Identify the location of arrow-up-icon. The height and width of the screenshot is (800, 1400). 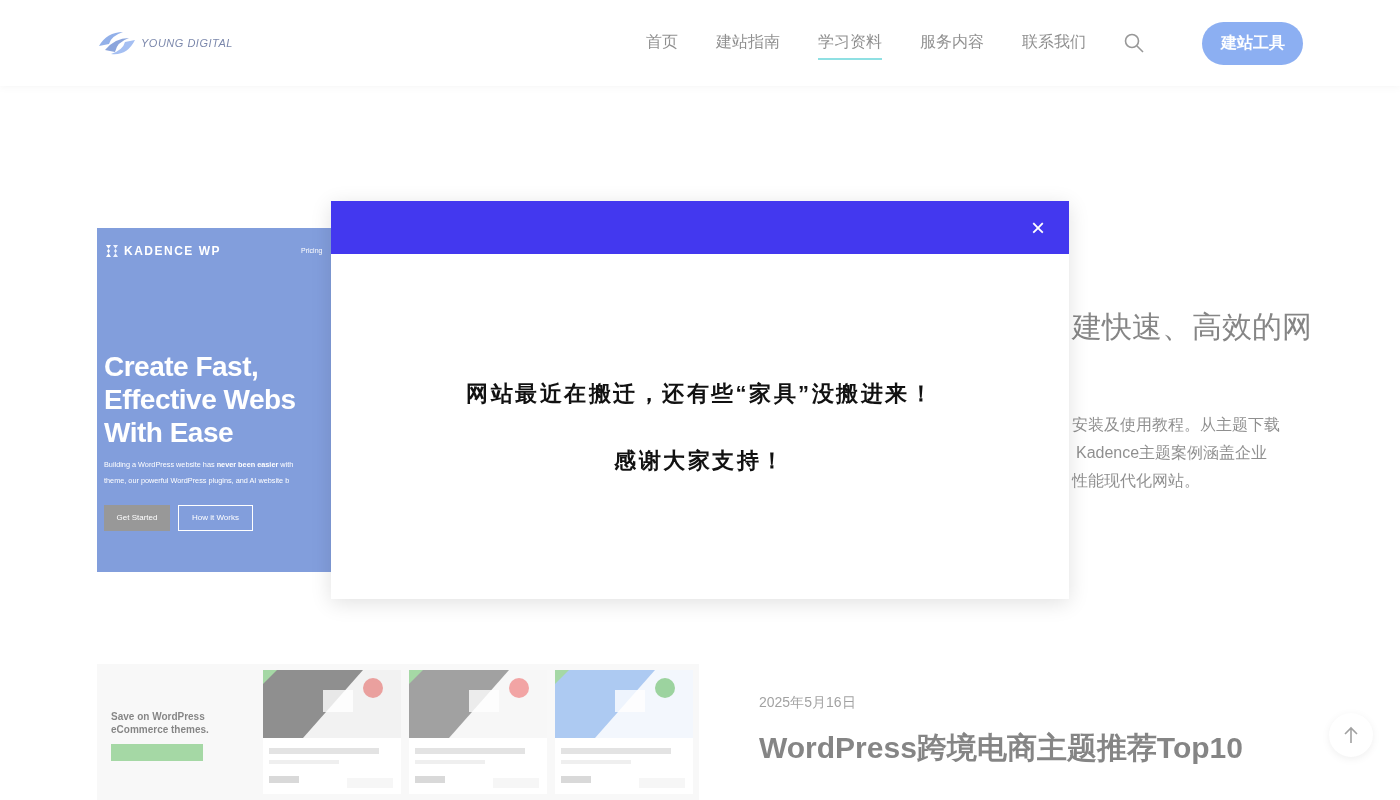
(1351, 735).